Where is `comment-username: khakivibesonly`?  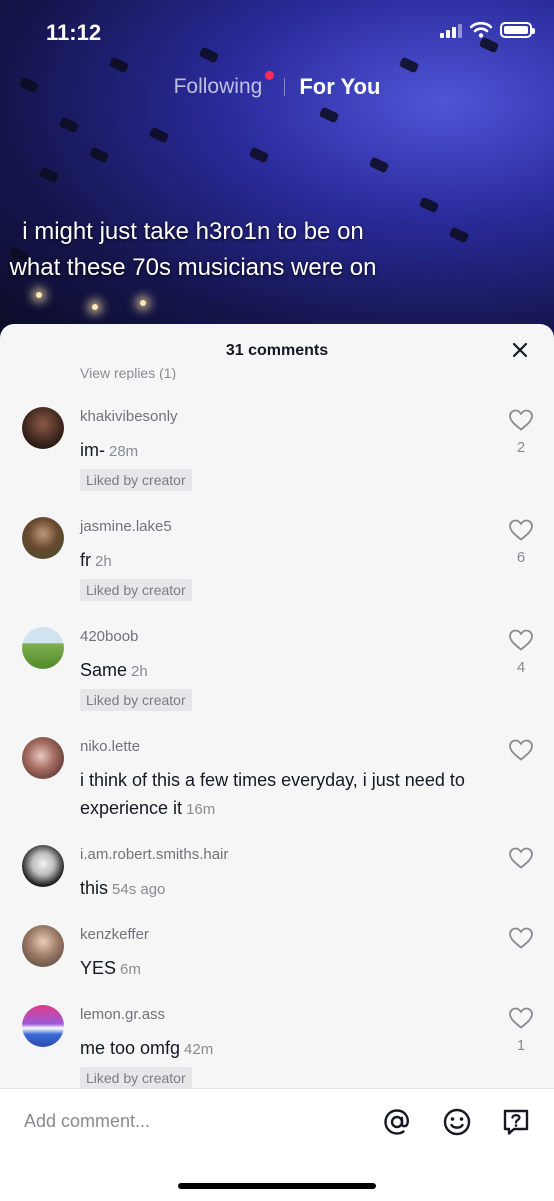 comment-username: khakivibesonly is located at coordinates (129, 416).